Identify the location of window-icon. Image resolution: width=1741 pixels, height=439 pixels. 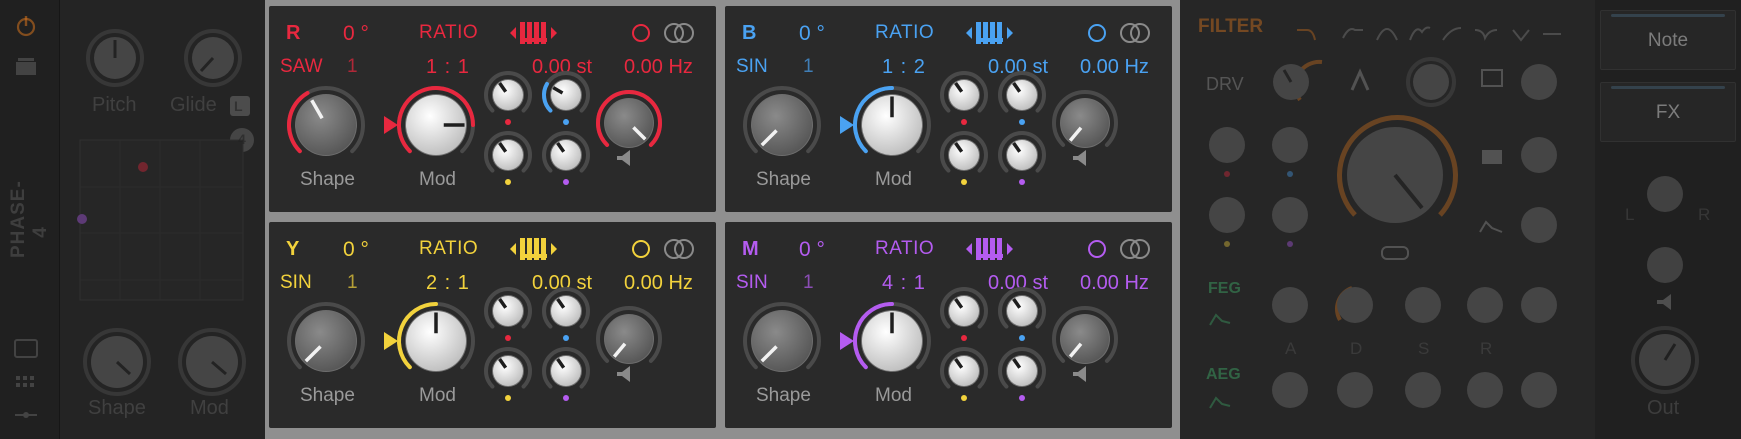
(26, 348).